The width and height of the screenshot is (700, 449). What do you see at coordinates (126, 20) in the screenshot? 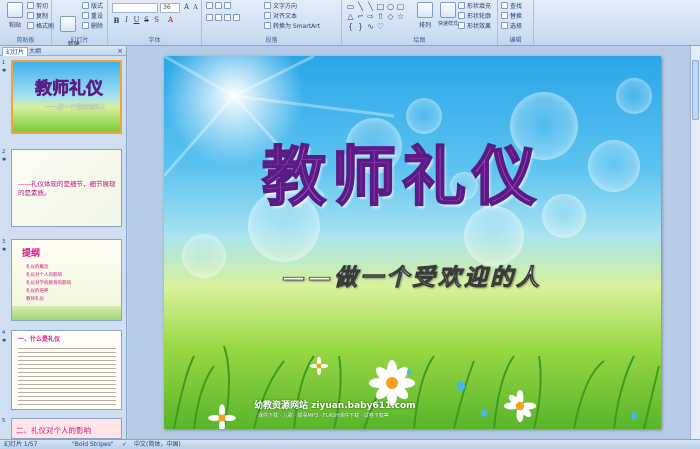
I see `italic-button: I` at bounding box center [126, 20].